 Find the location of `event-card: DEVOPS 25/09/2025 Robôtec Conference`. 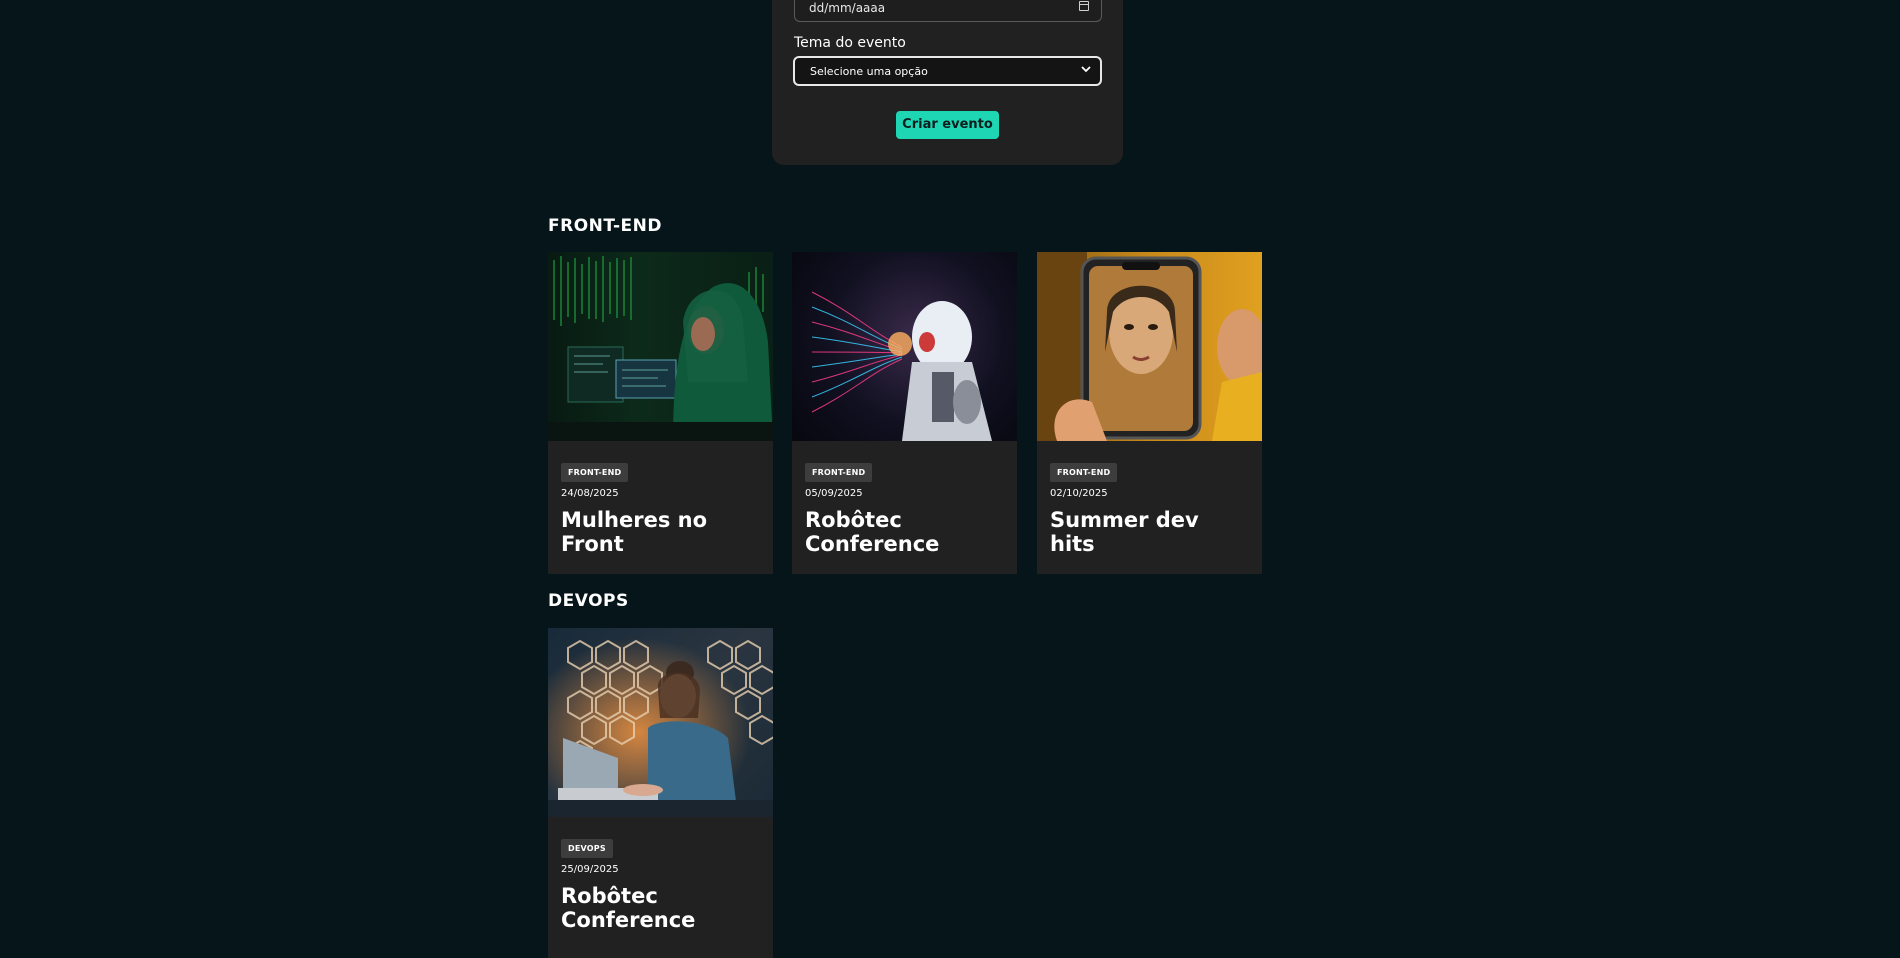

event-card: DEVOPS 25/09/2025 Robôtec Conference is located at coordinates (660, 793).